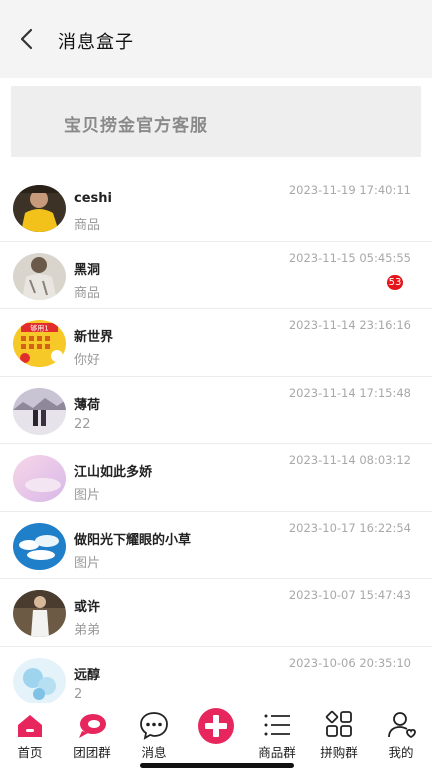  Describe the element at coordinates (87, 405) in the screenshot. I see `conversation-name: 薄荷` at that location.